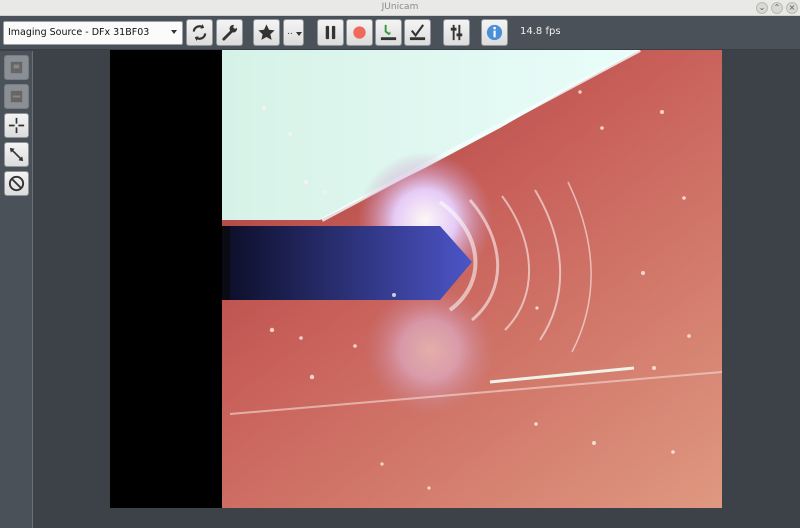 The width and height of the screenshot is (800, 528). I want to click on measure-diagonal-icon, so click(16, 154).